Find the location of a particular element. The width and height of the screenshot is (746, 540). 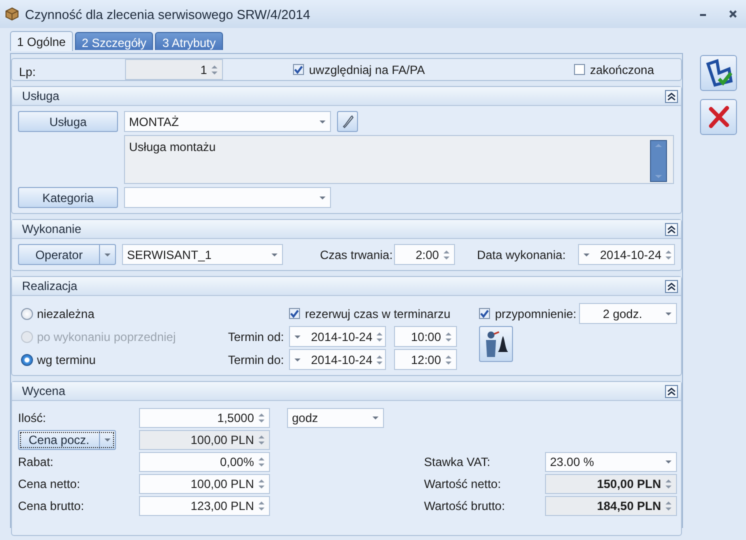

spin-field: 2:00 is located at coordinates (424, 254).